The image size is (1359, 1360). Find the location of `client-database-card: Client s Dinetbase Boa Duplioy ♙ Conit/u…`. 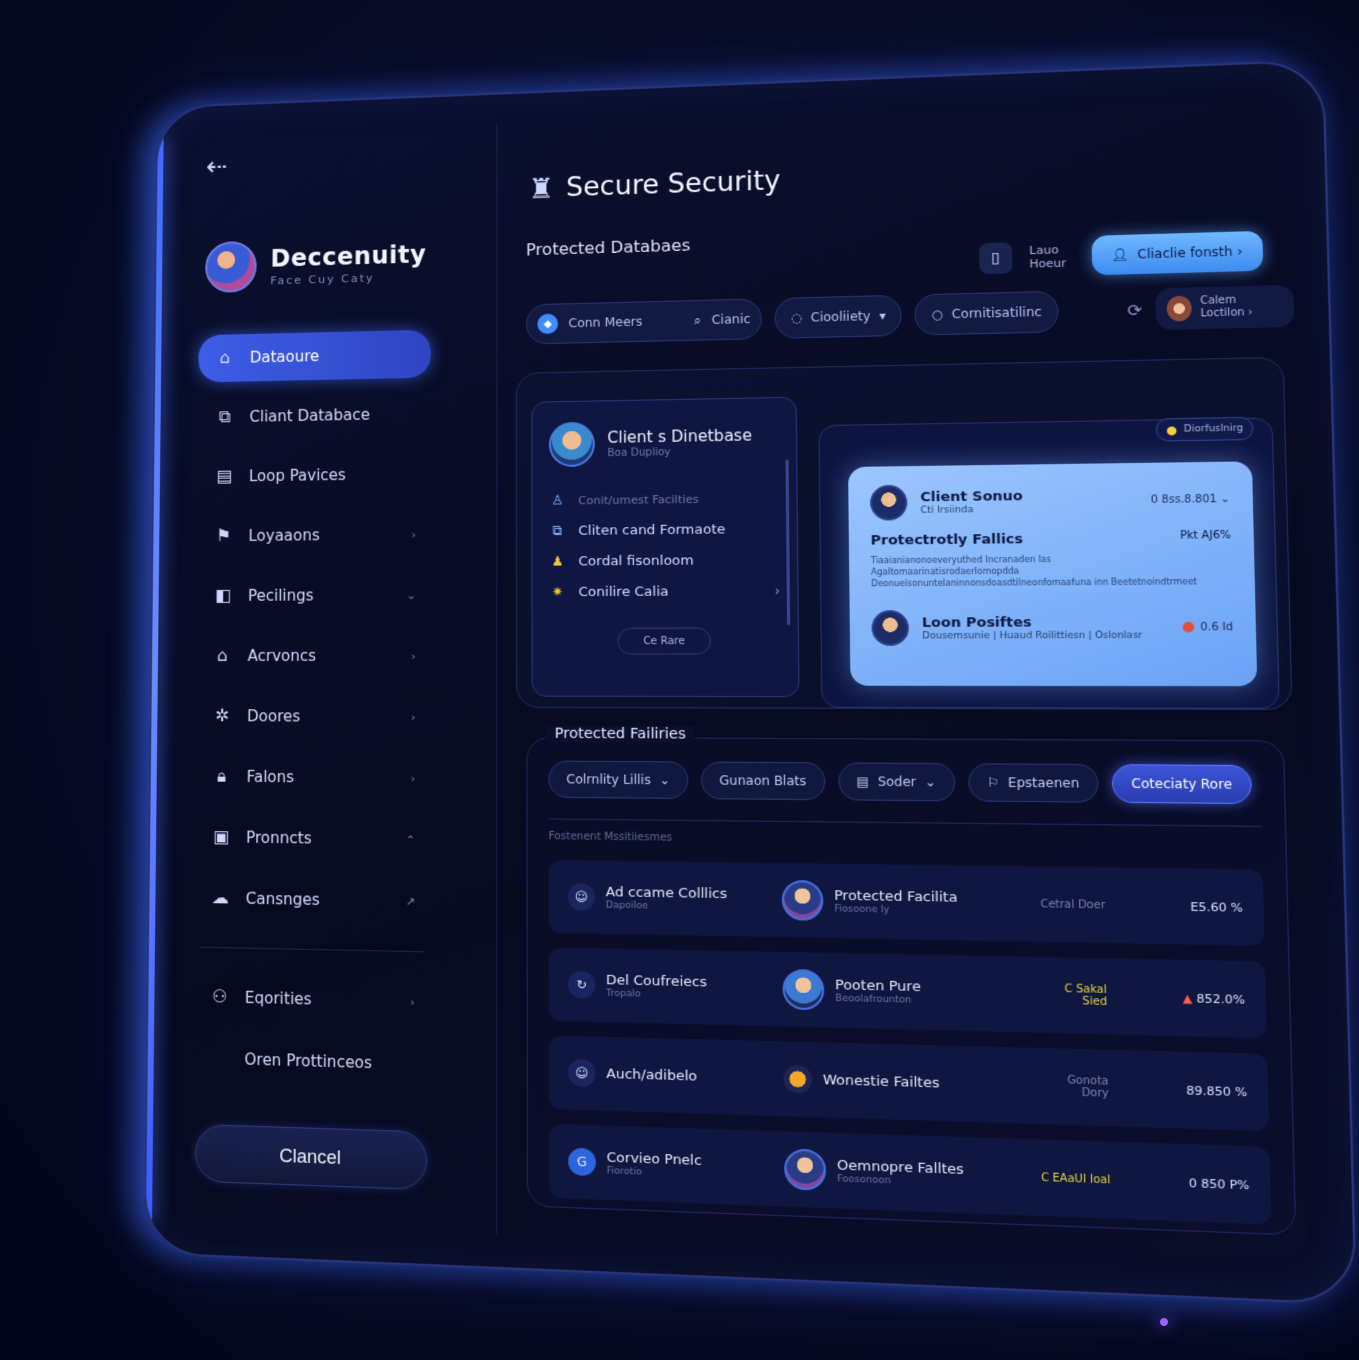

client-database-card: Client s Dinetbase Boa Duplioy ♙ Conit/u… is located at coordinates (665, 547).